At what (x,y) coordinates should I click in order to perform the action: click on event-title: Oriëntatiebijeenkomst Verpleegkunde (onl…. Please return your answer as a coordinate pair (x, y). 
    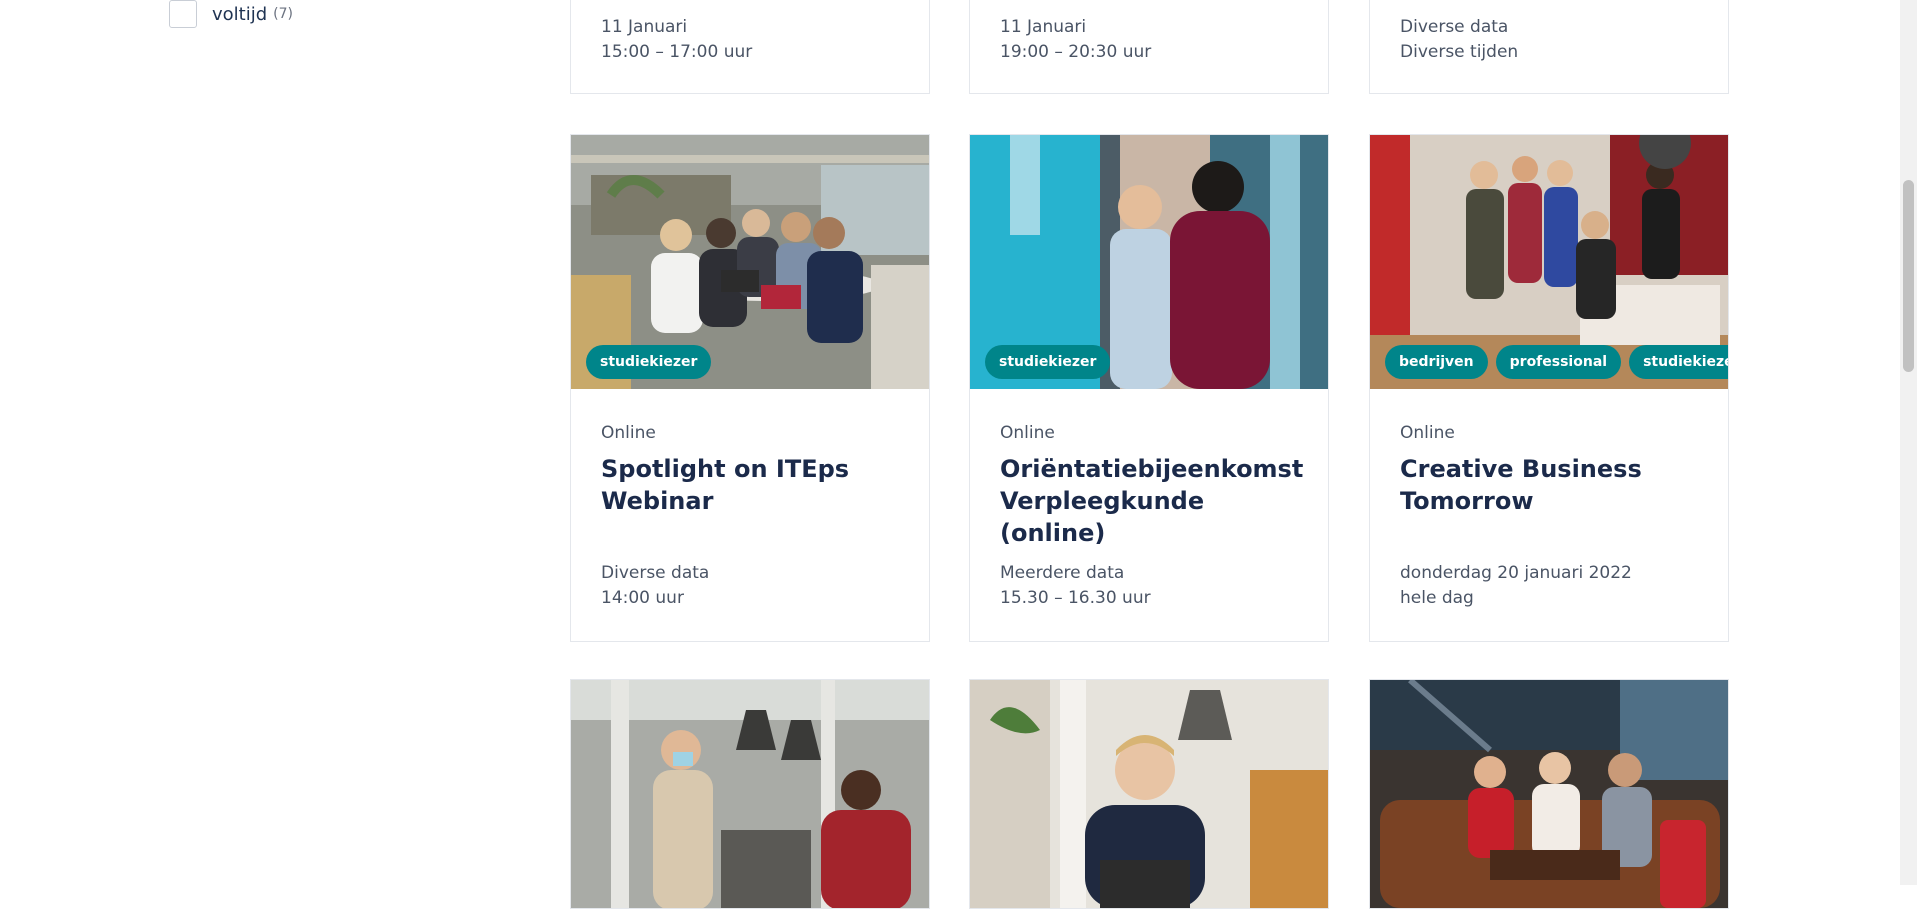
    Looking at the image, I should click on (1151, 501).